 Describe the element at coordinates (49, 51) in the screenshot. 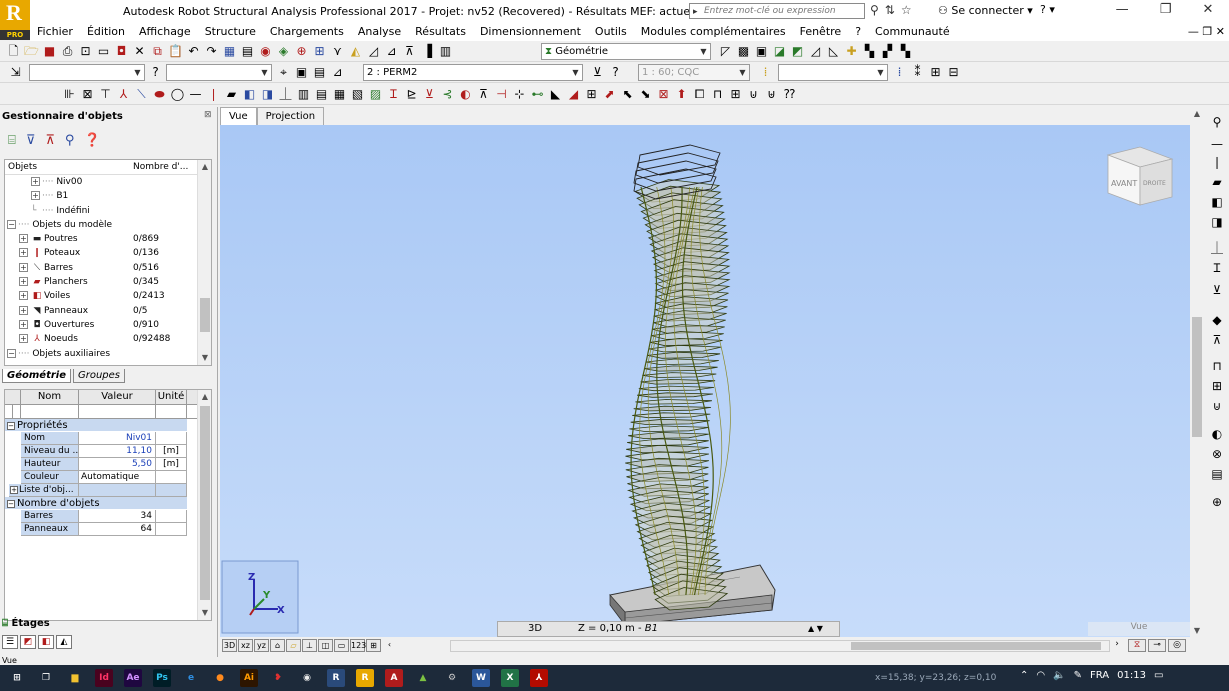

I see `save-icon: ■` at that location.